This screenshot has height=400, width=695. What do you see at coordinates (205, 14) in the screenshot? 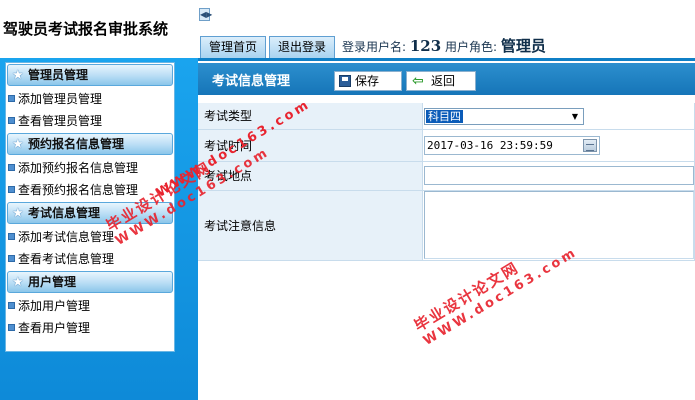
I see `sidebar-collapse-icon: ◀▶` at bounding box center [205, 14].